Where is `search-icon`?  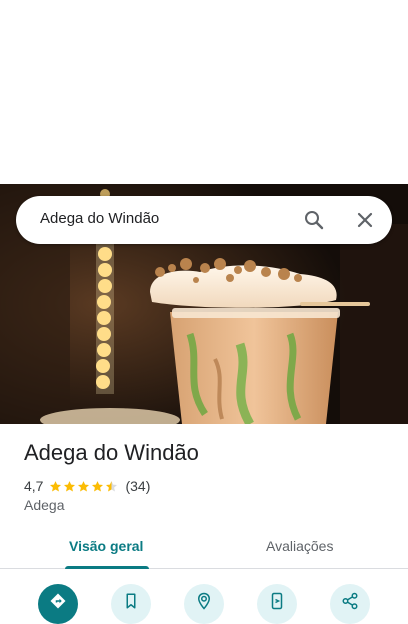
search-icon is located at coordinates (314, 220).